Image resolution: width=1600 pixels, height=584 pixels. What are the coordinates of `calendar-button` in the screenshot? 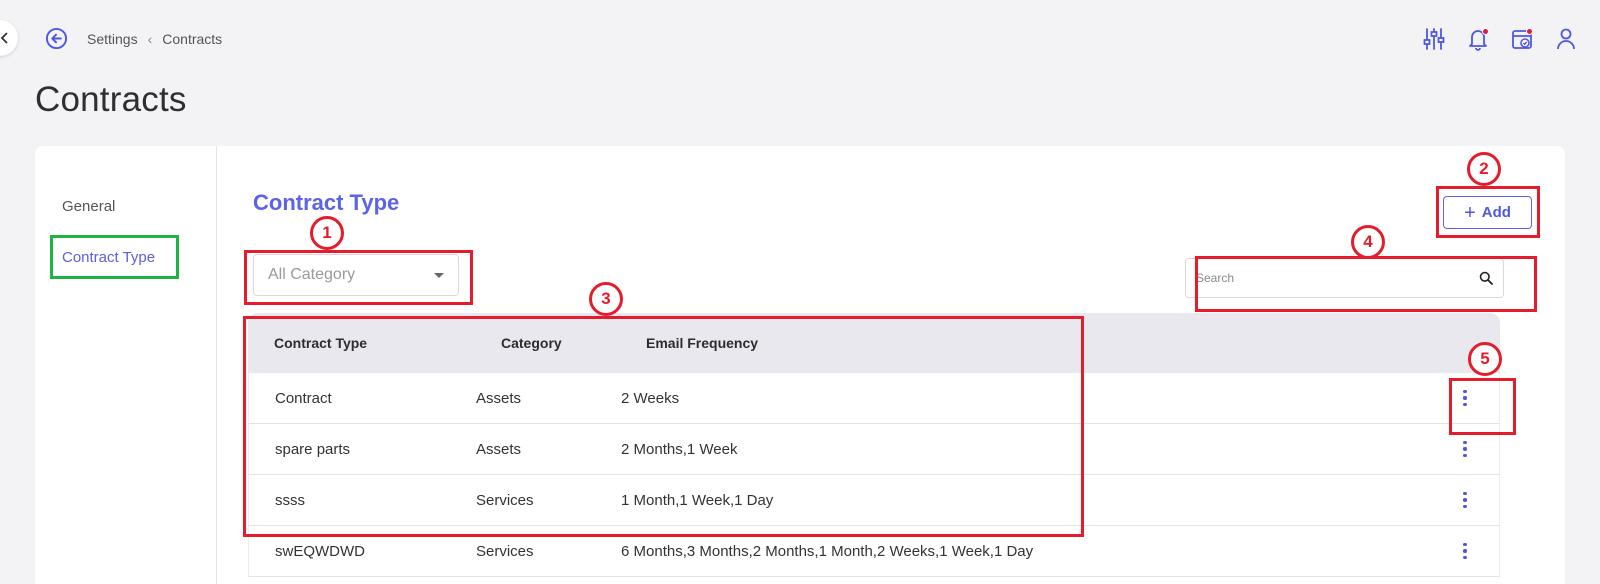 It's located at (1522, 39).